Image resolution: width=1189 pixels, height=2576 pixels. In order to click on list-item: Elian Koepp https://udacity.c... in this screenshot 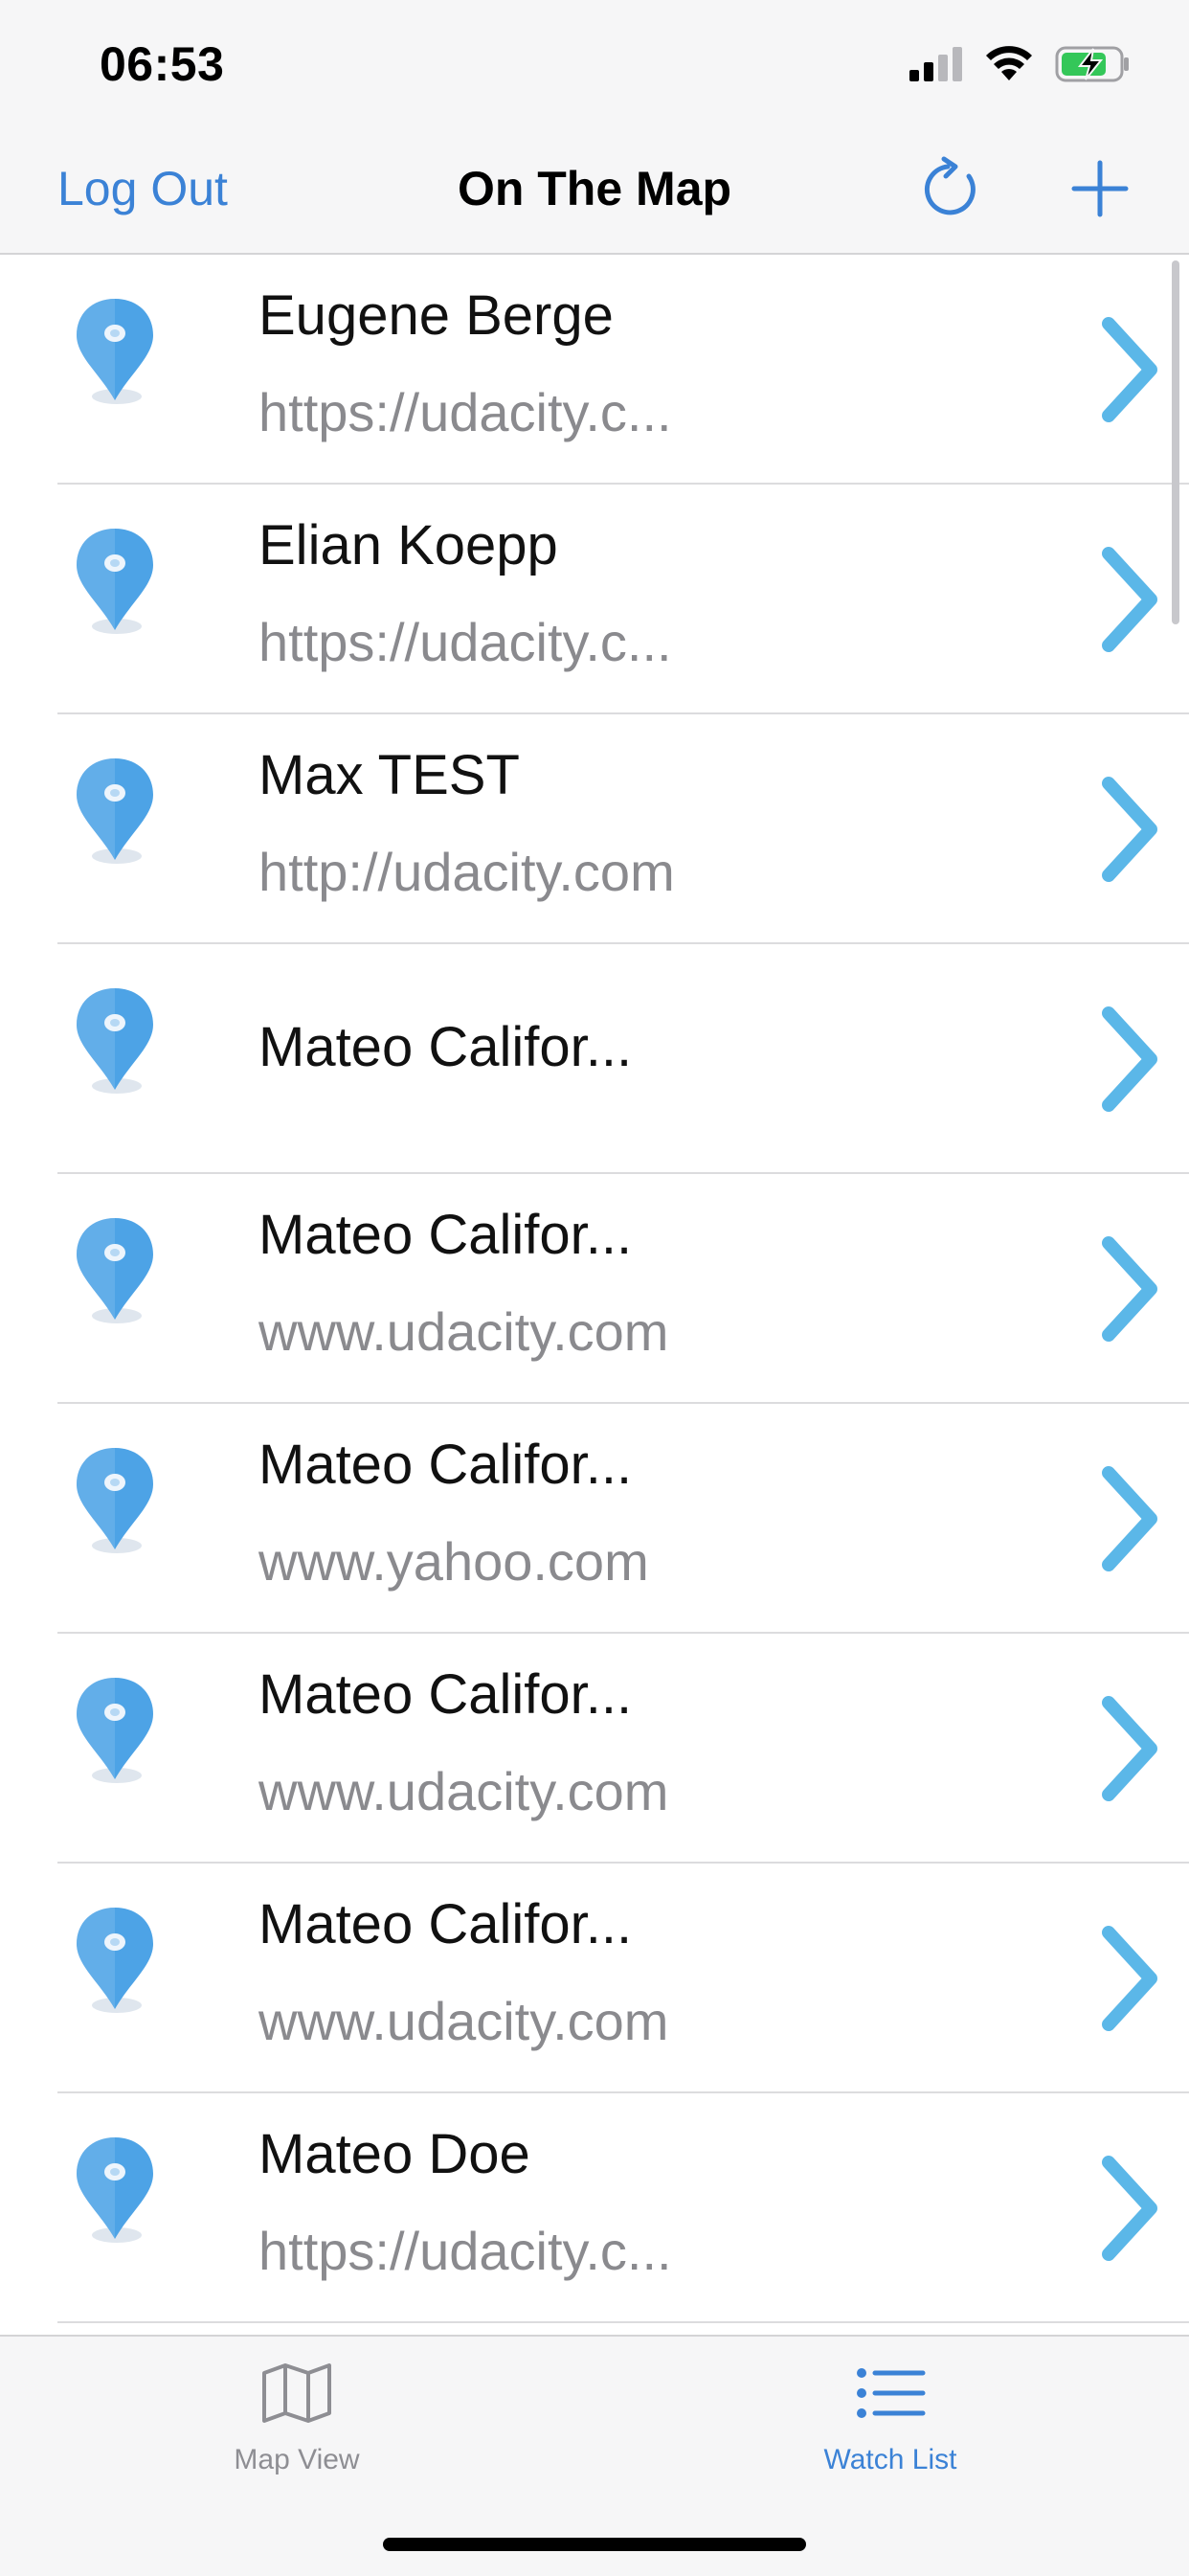, I will do `click(594, 599)`.